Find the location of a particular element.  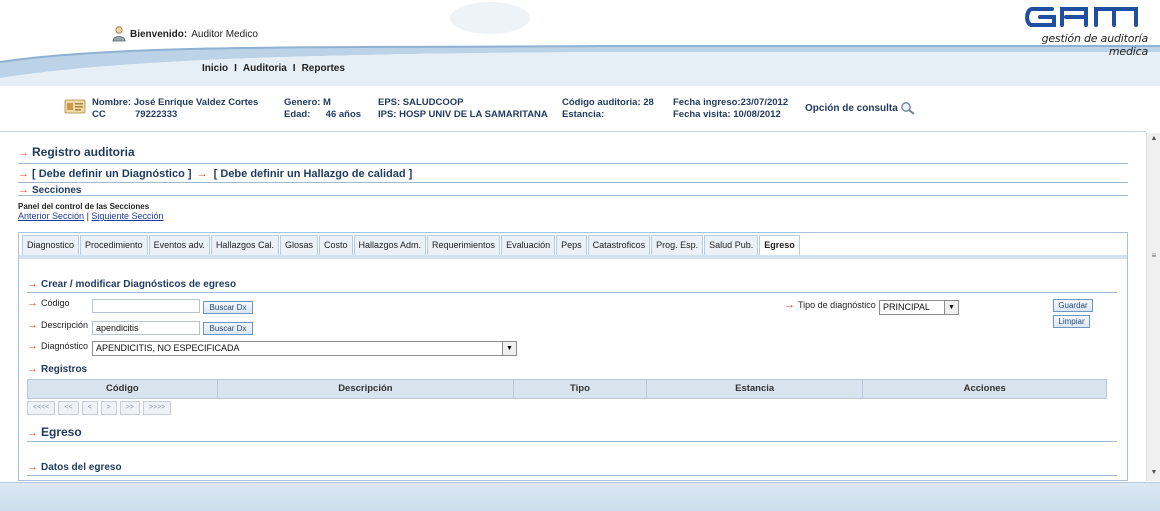

patient-ips: IPS: HOSP UNIV DE LA SAMARITANA is located at coordinates (463, 114).